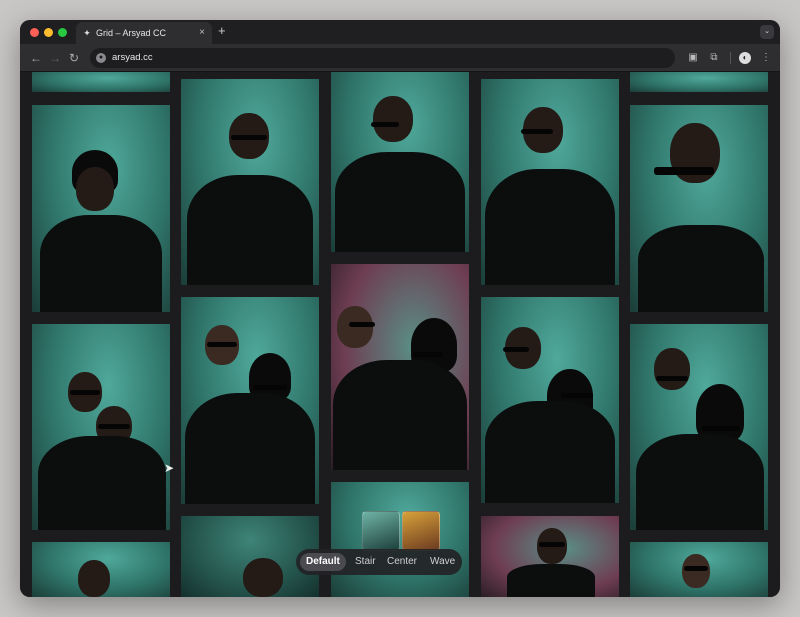 This screenshot has width=800, height=617. I want to click on tab-title: Grid – Arsyad CC, so click(131, 33).